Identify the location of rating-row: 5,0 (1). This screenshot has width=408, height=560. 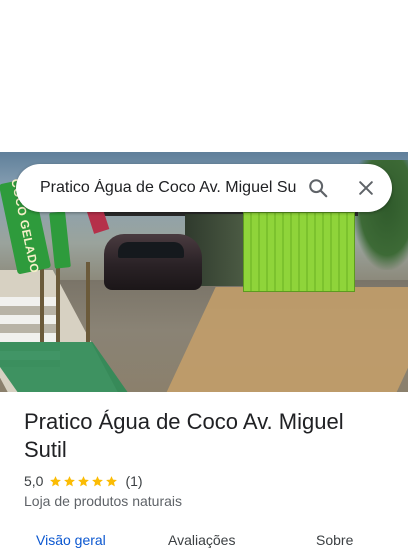
(83, 481).